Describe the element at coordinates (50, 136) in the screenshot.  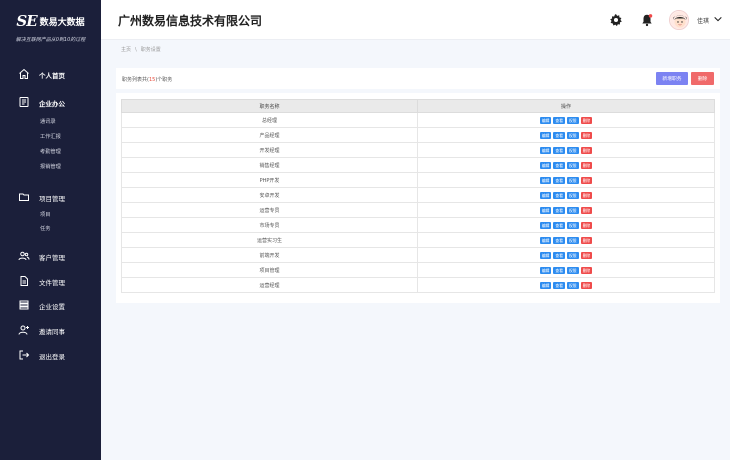
I see `sidebar-subitem-reports: 工作汇报` at that location.